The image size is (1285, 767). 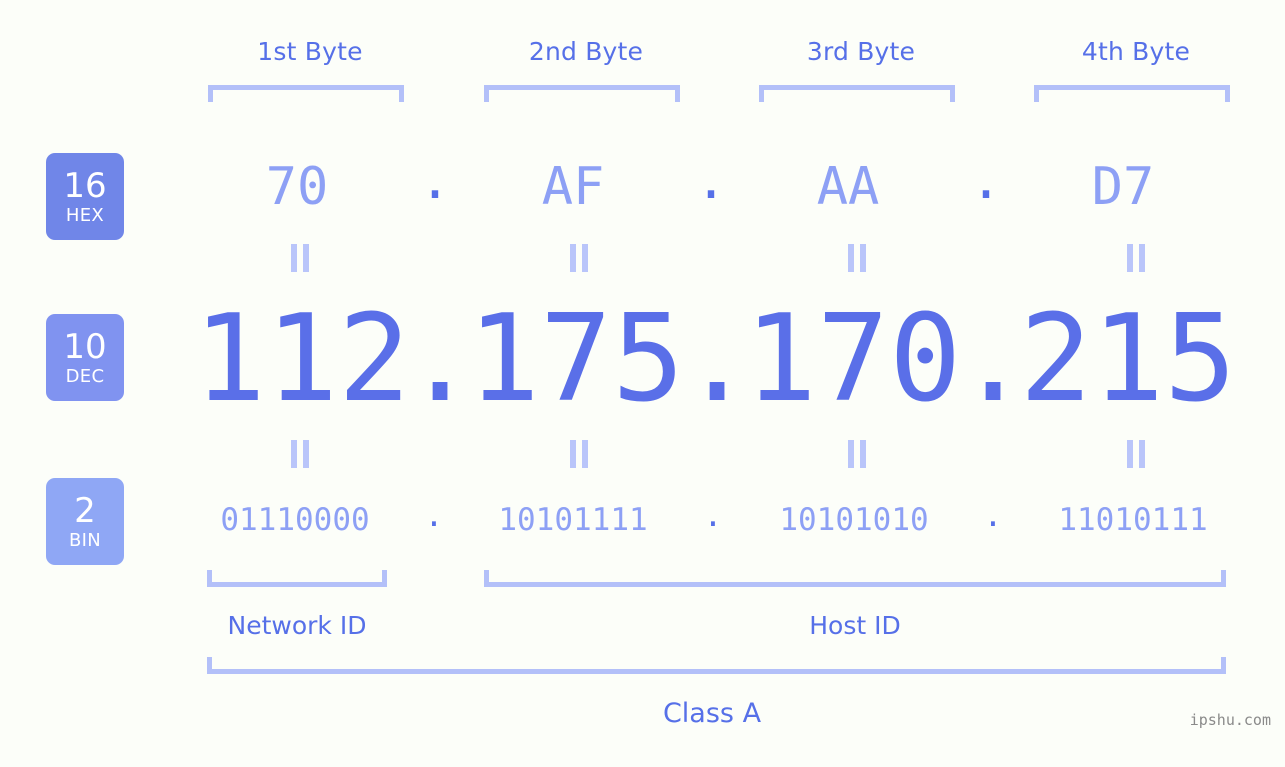 What do you see at coordinates (642, 185) in the screenshot?
I see `hex-row: 70 . AF . AA . D7` at bounding box center [642, 185].